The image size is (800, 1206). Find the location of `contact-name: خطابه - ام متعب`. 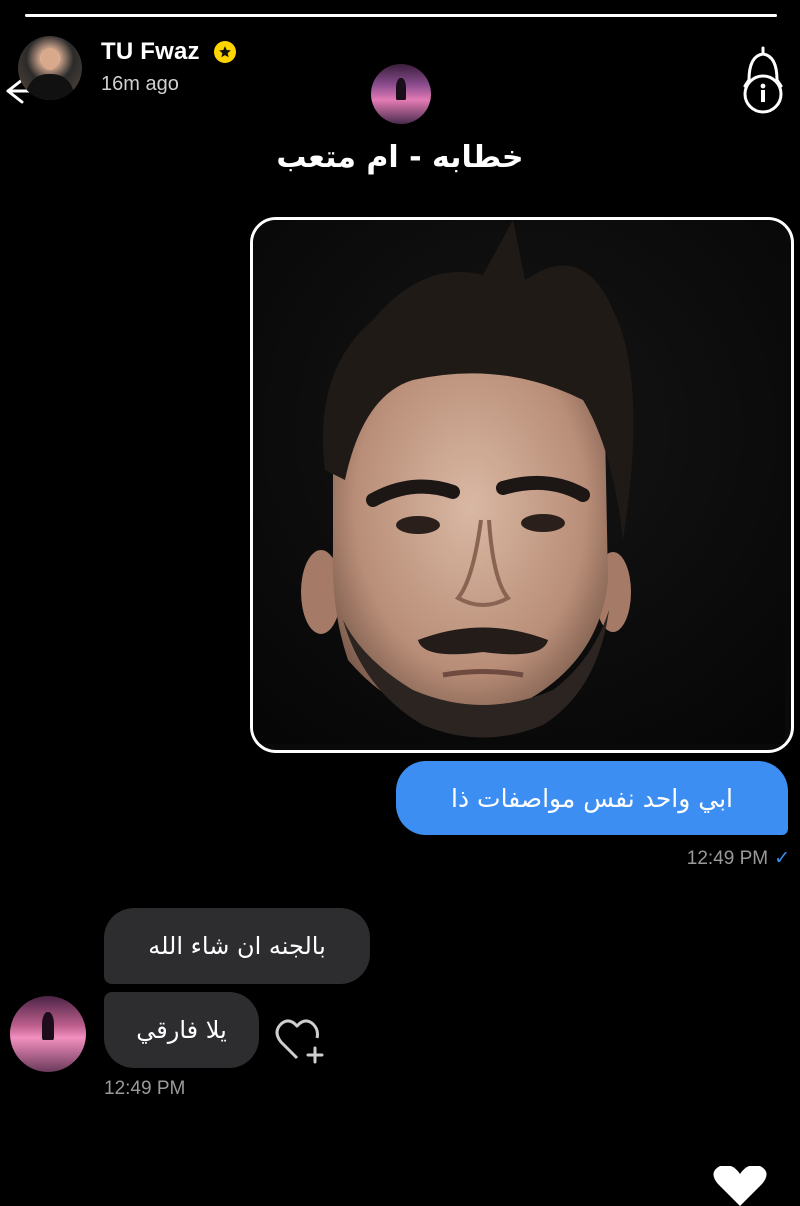

contact-name: خطابه - ام متعب is located at coordinates (400, 157).